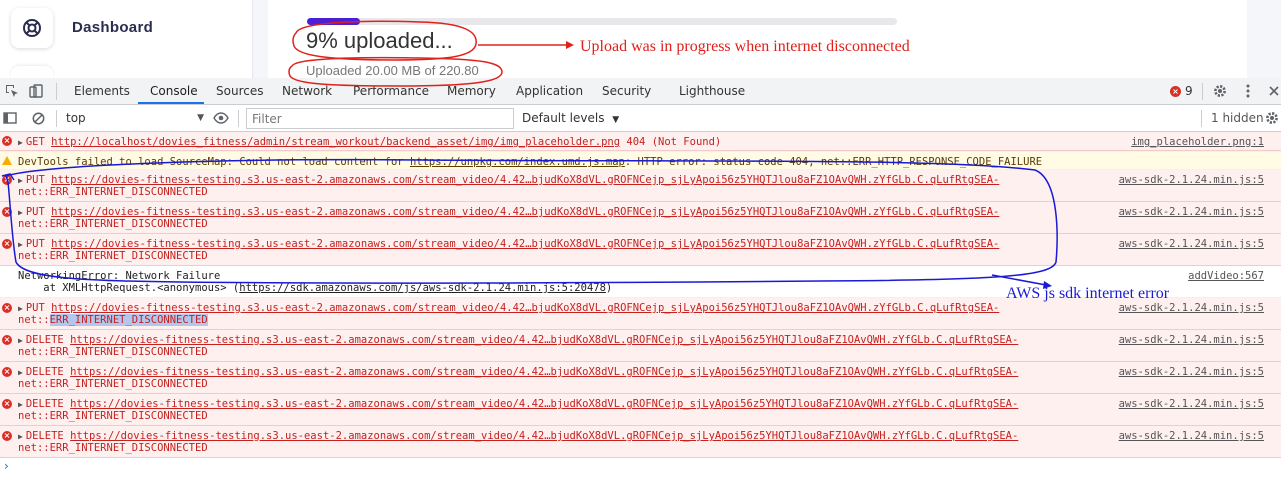 This screenshot has width=1281, height=480. What do you see at coordinates (391, 91) in the screenshot?
I see `tab-performance: Performance` at bounding box center [391, 91].